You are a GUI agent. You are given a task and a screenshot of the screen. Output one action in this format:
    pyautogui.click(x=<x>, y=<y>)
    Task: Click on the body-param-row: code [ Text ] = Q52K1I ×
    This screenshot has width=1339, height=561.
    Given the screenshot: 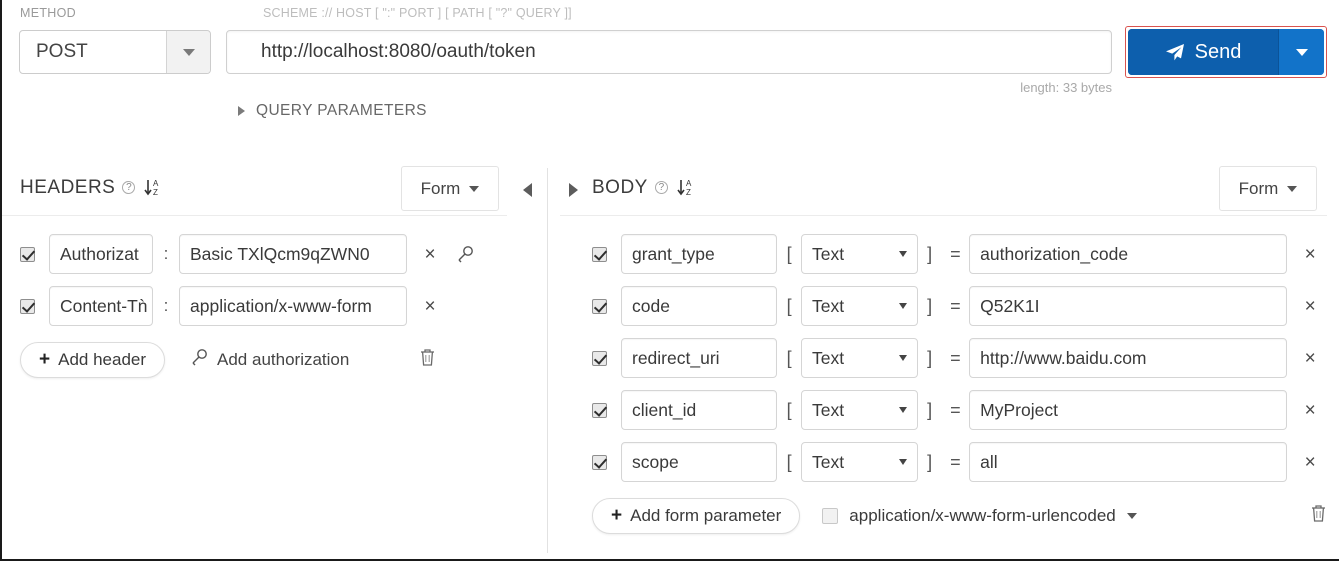 What is the action you would take?
    pyautogui.click(x=943, y=306)
    